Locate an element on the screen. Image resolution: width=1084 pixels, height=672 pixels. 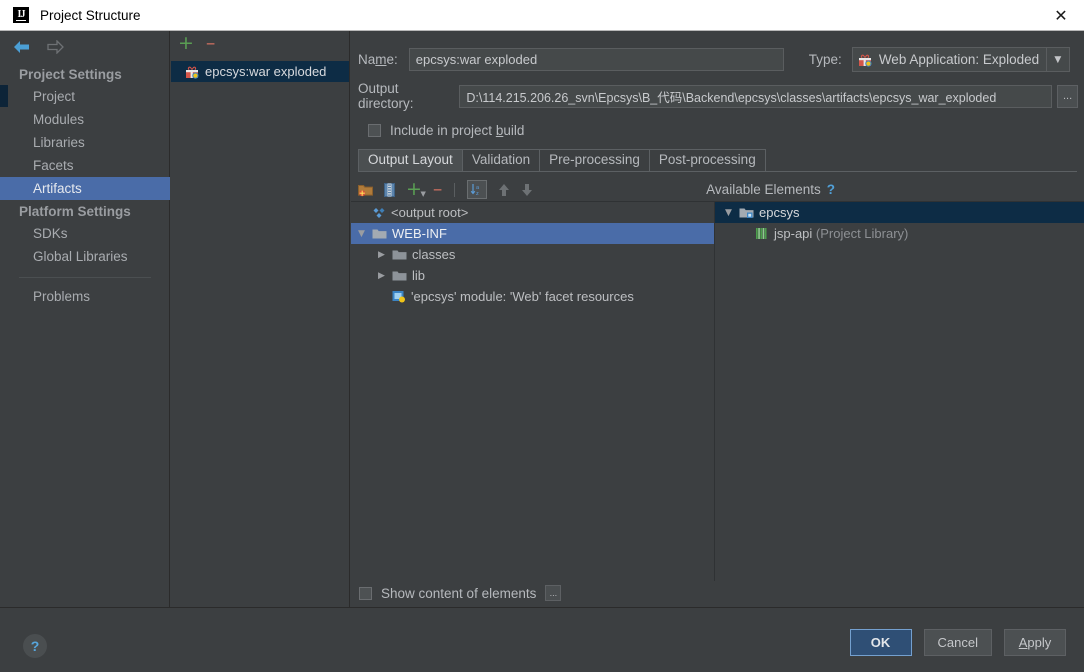
artifacts-list-panel: + – epcsys:war exploded is located at coordinates (260, 319).